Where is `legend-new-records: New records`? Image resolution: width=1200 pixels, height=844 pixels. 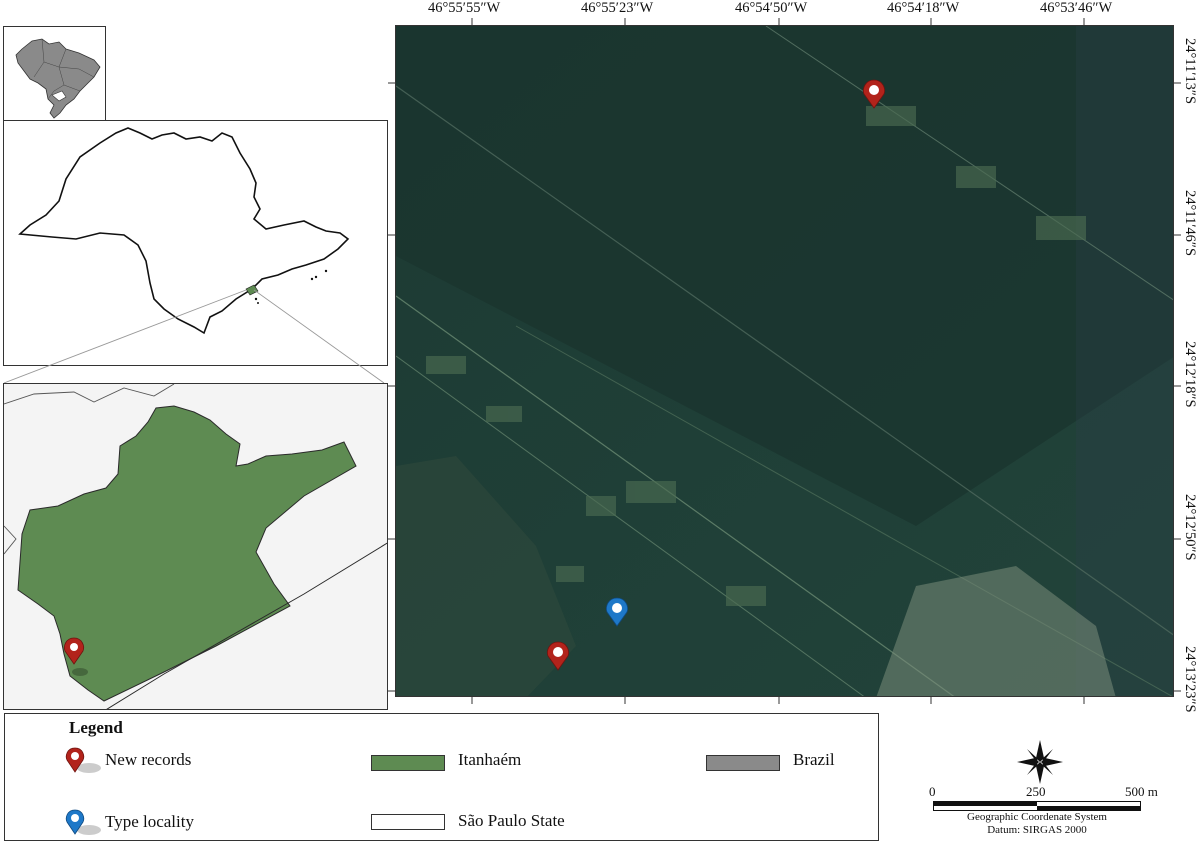 legend-new-records: New records is located at coordinates (148, 759).